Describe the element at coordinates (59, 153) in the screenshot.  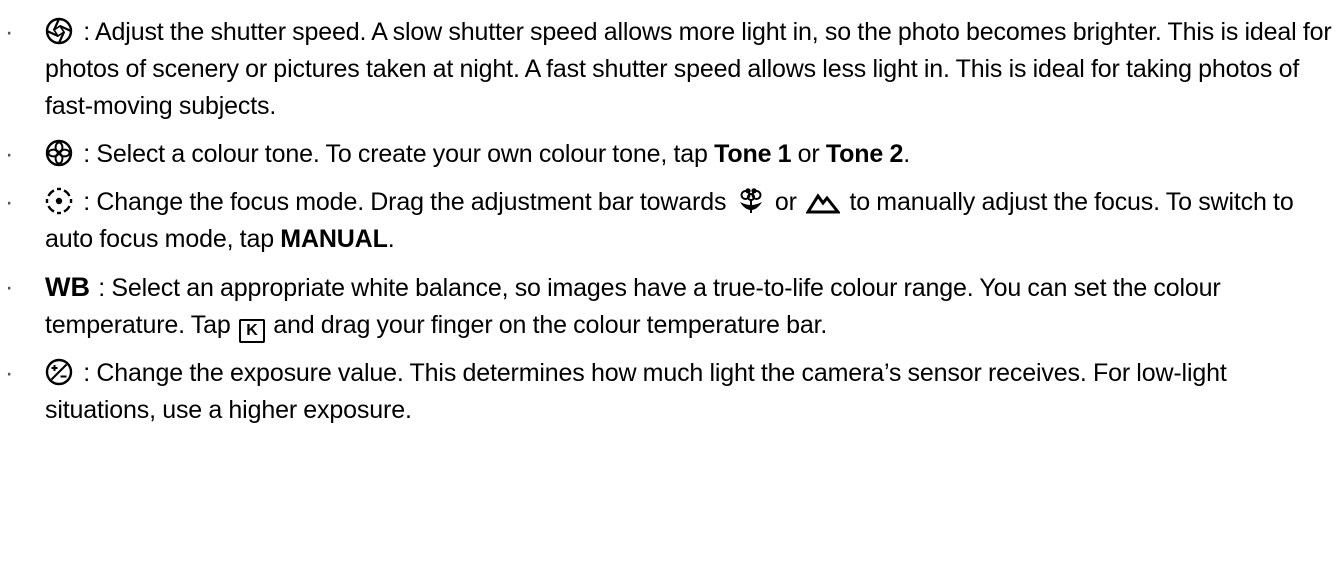
I see `colour-tone-icon` at that location.